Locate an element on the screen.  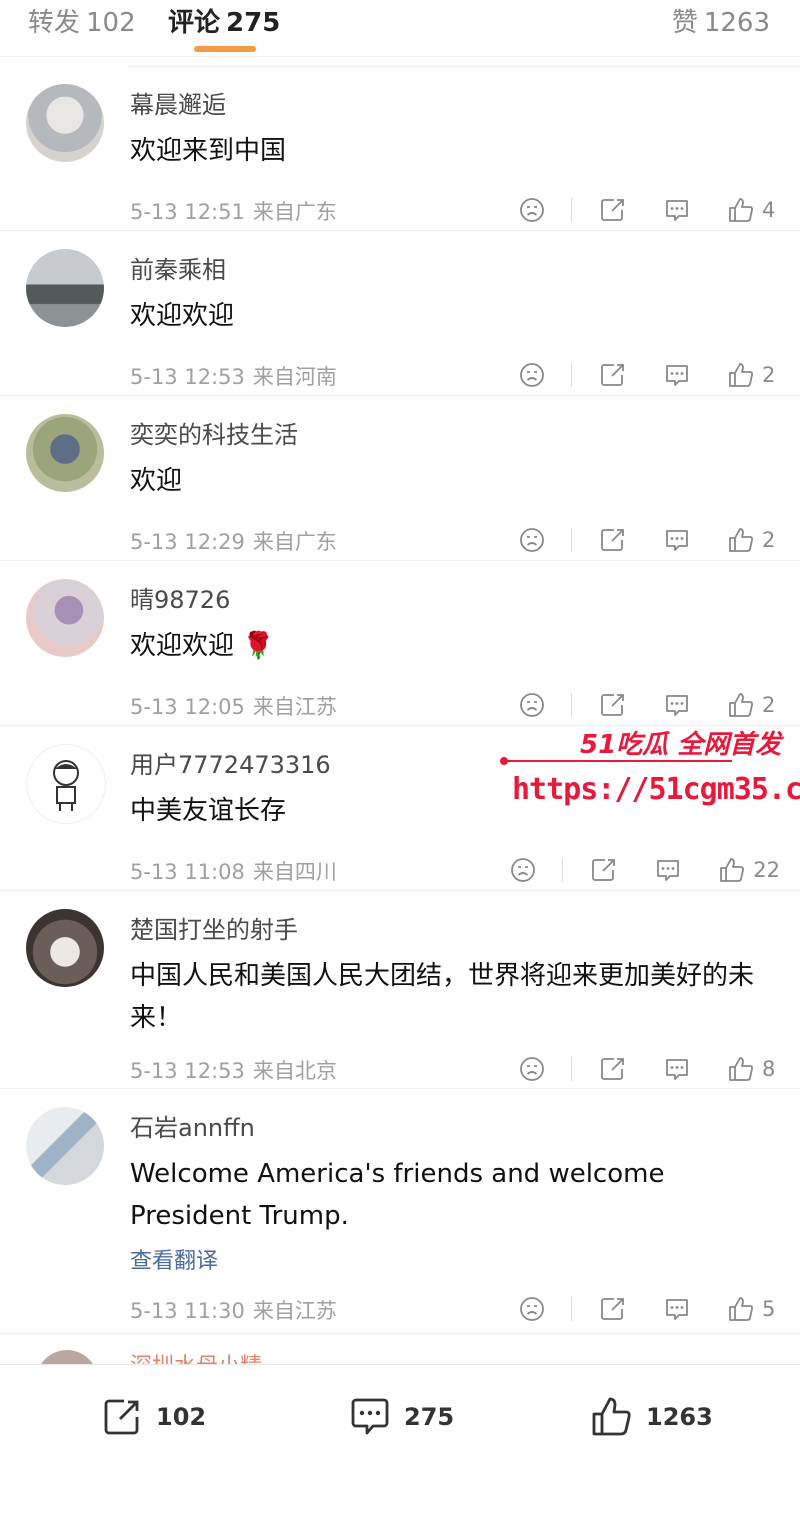
comment-time: 5-13 11:08 来自四川 is located at coordinates (233, 871).